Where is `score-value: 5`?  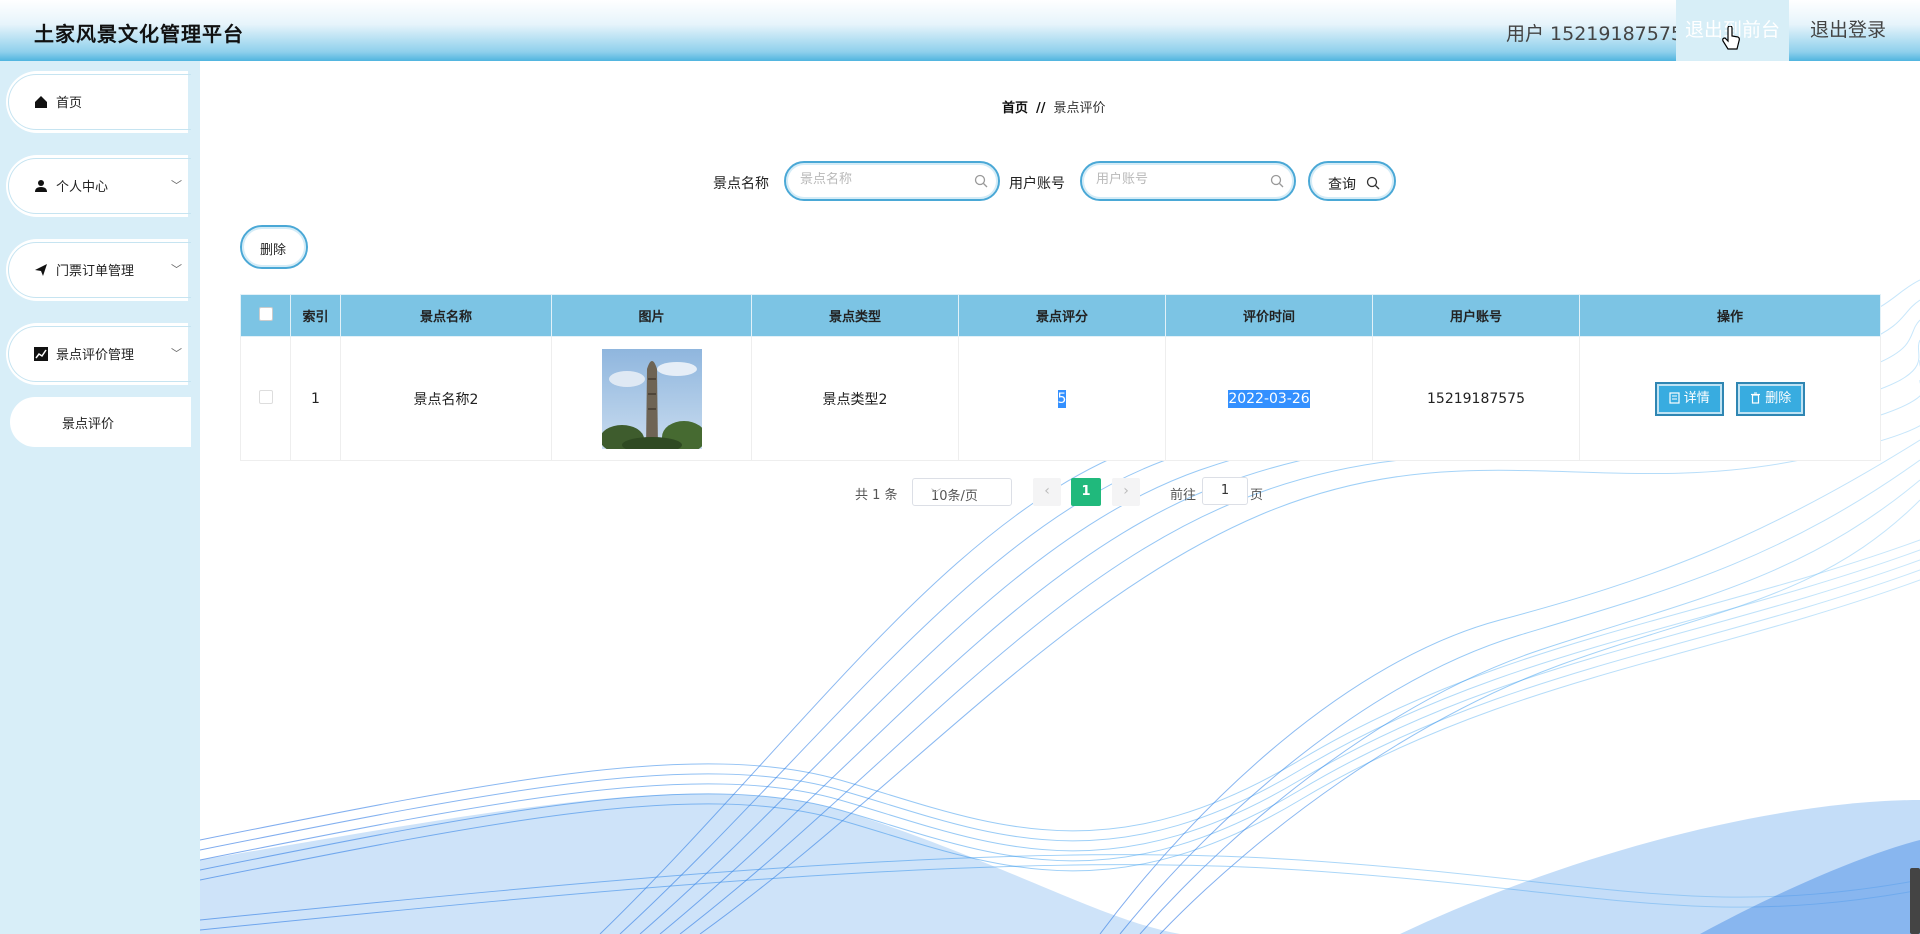
score-value: 5 is located at coordinates (1062, 398).